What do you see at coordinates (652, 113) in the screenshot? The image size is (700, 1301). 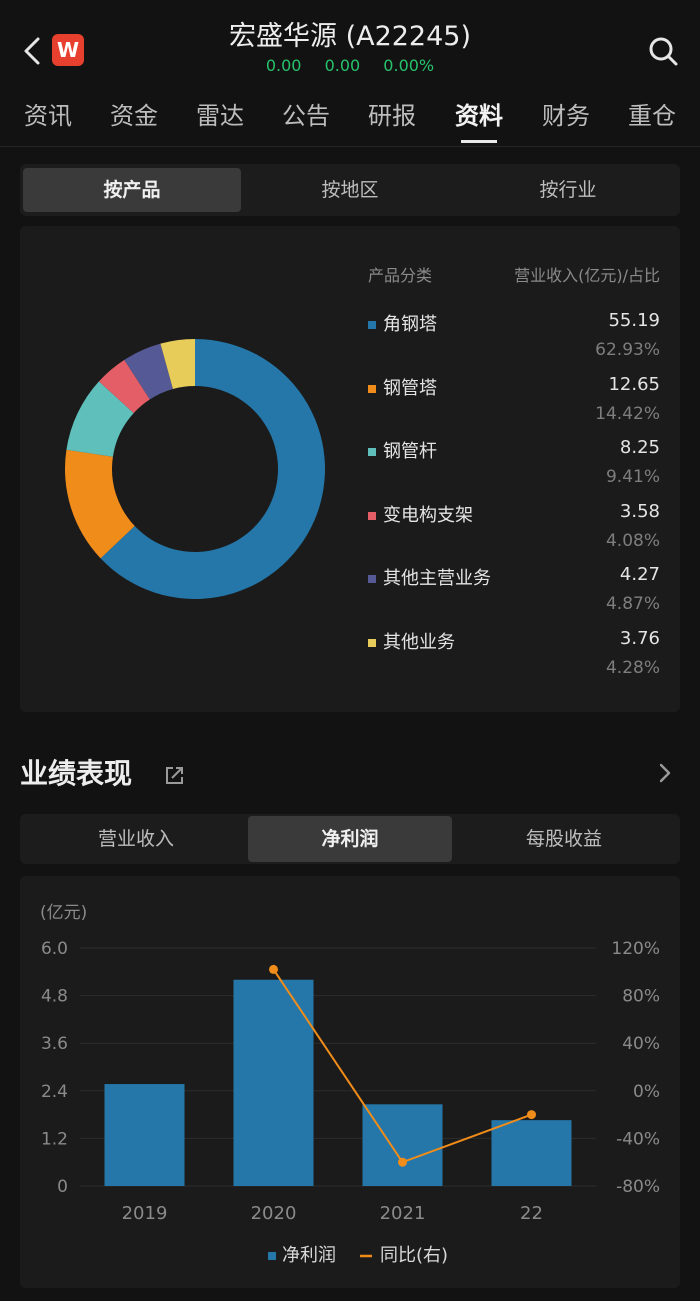 I see `tab-holdings: 重仓` at bounding box center [652, 113].